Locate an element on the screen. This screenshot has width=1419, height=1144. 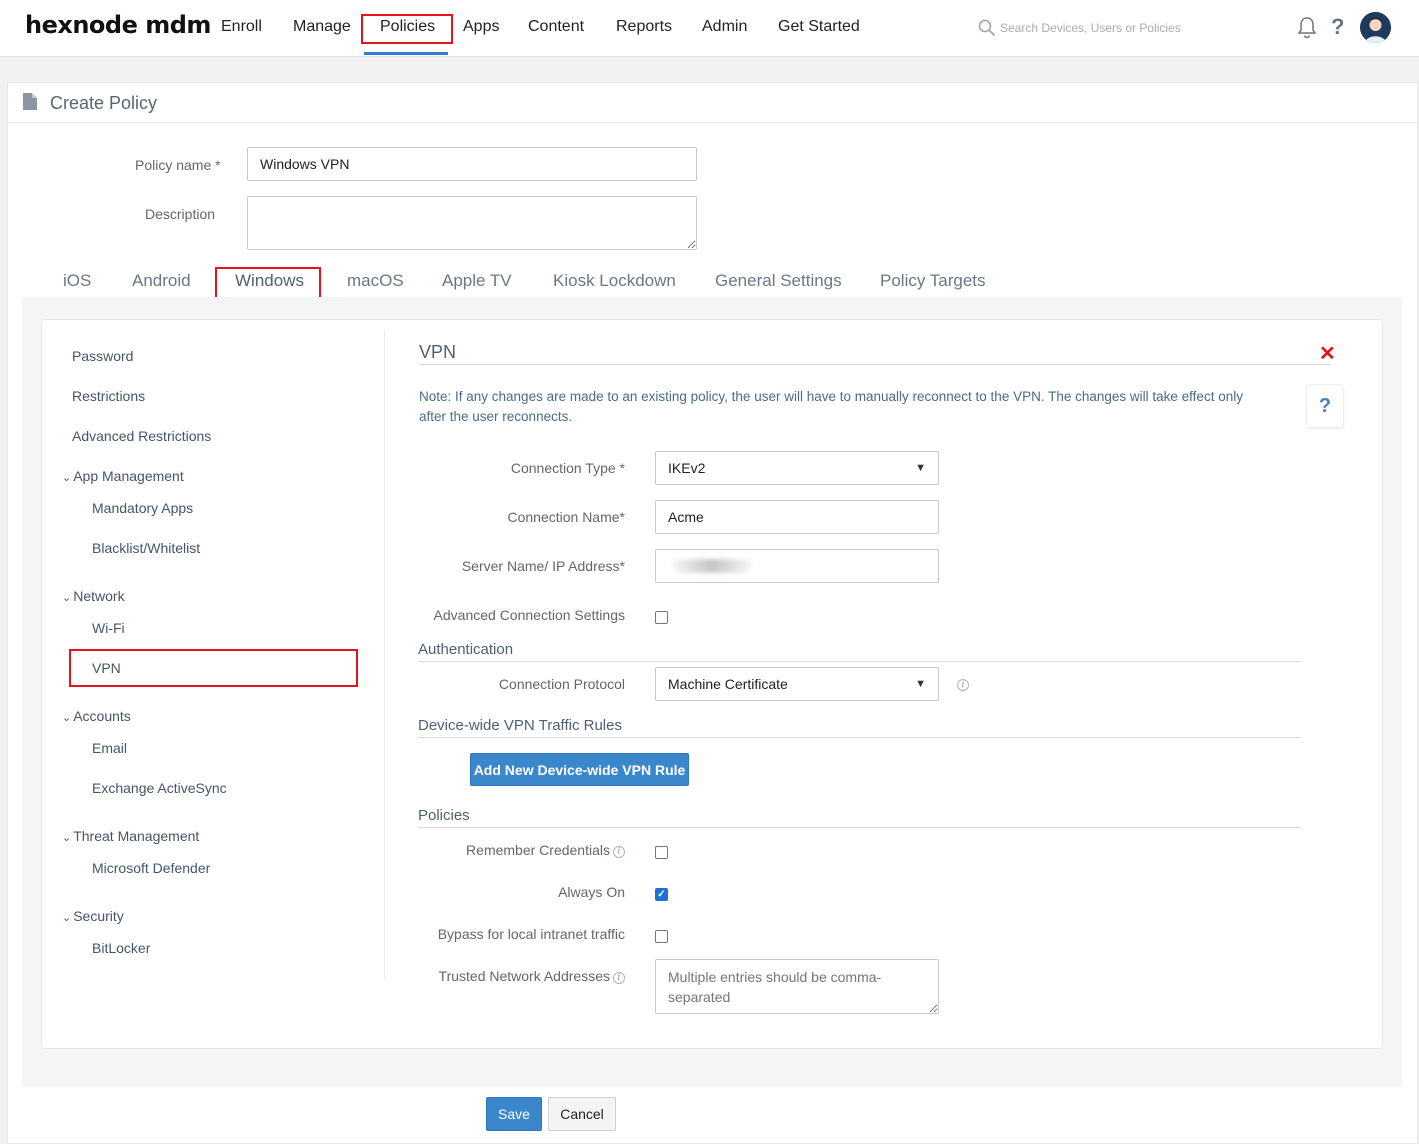
save-button: Save is located at coordinates (514, 1114).